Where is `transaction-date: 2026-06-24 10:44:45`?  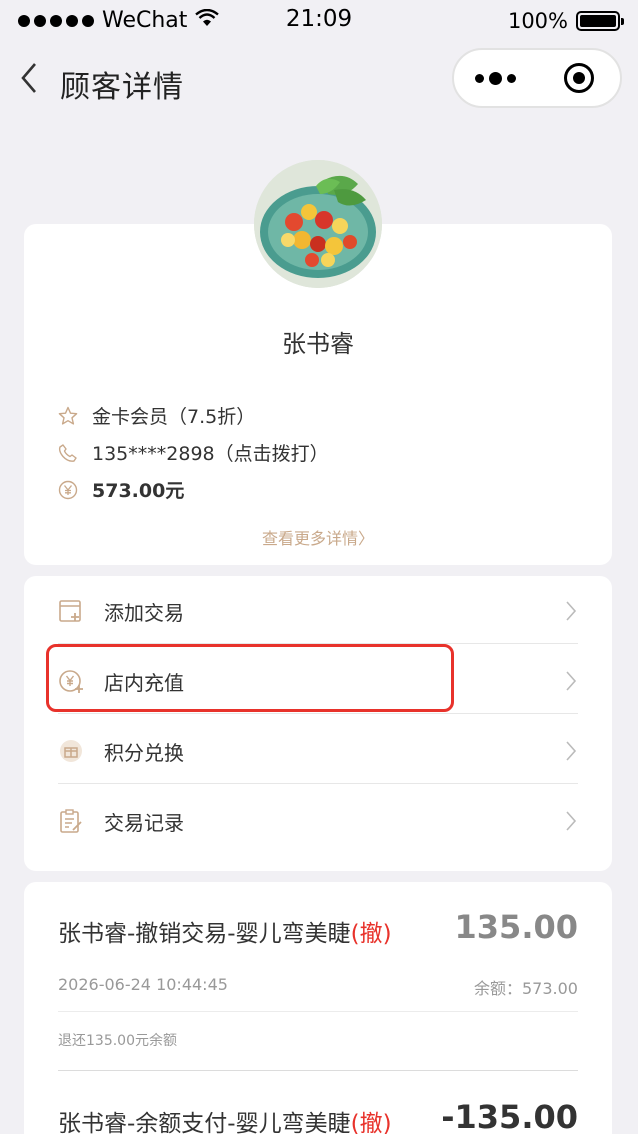 transaction-date: 2026-06-24 10:44:45 is located at coordinates (143, 984).